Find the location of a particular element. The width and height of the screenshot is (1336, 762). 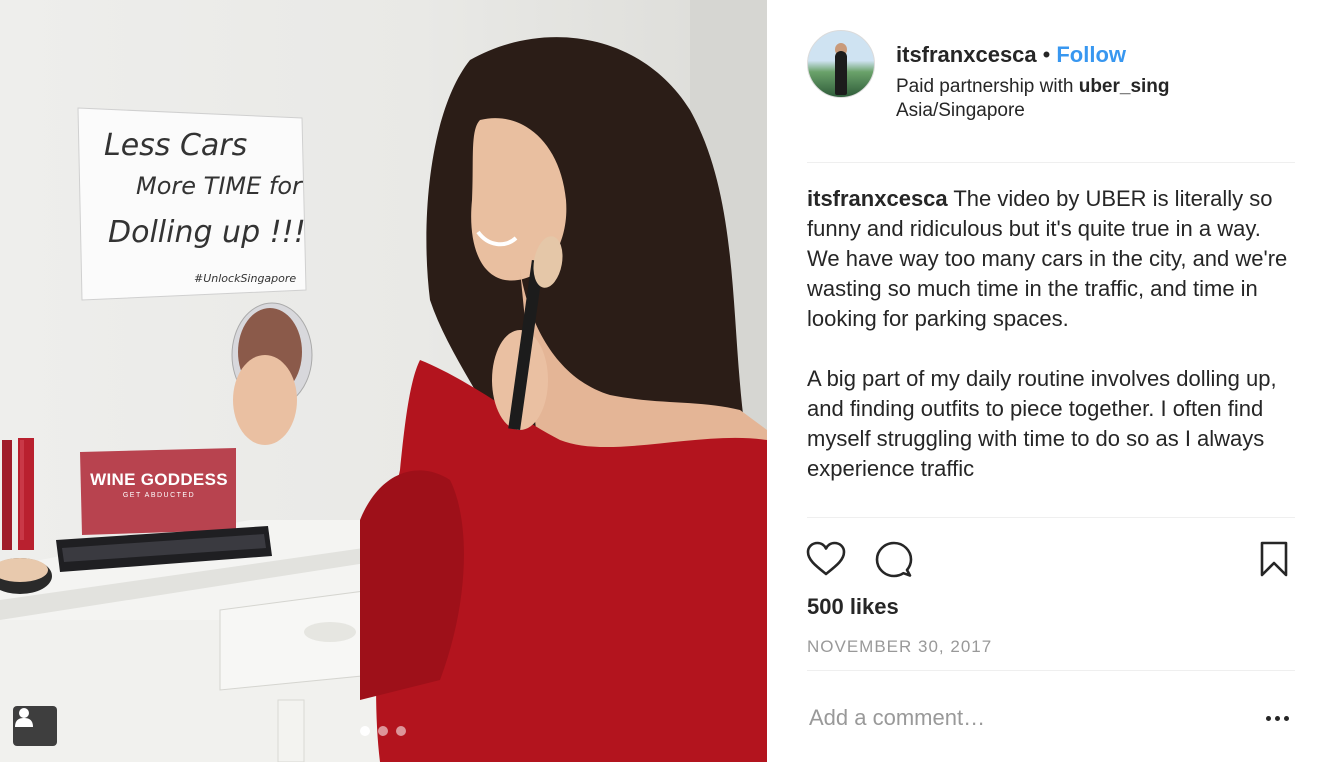

author-line: itsfranxcesca • Follow is located at coordinates (1011, 55).